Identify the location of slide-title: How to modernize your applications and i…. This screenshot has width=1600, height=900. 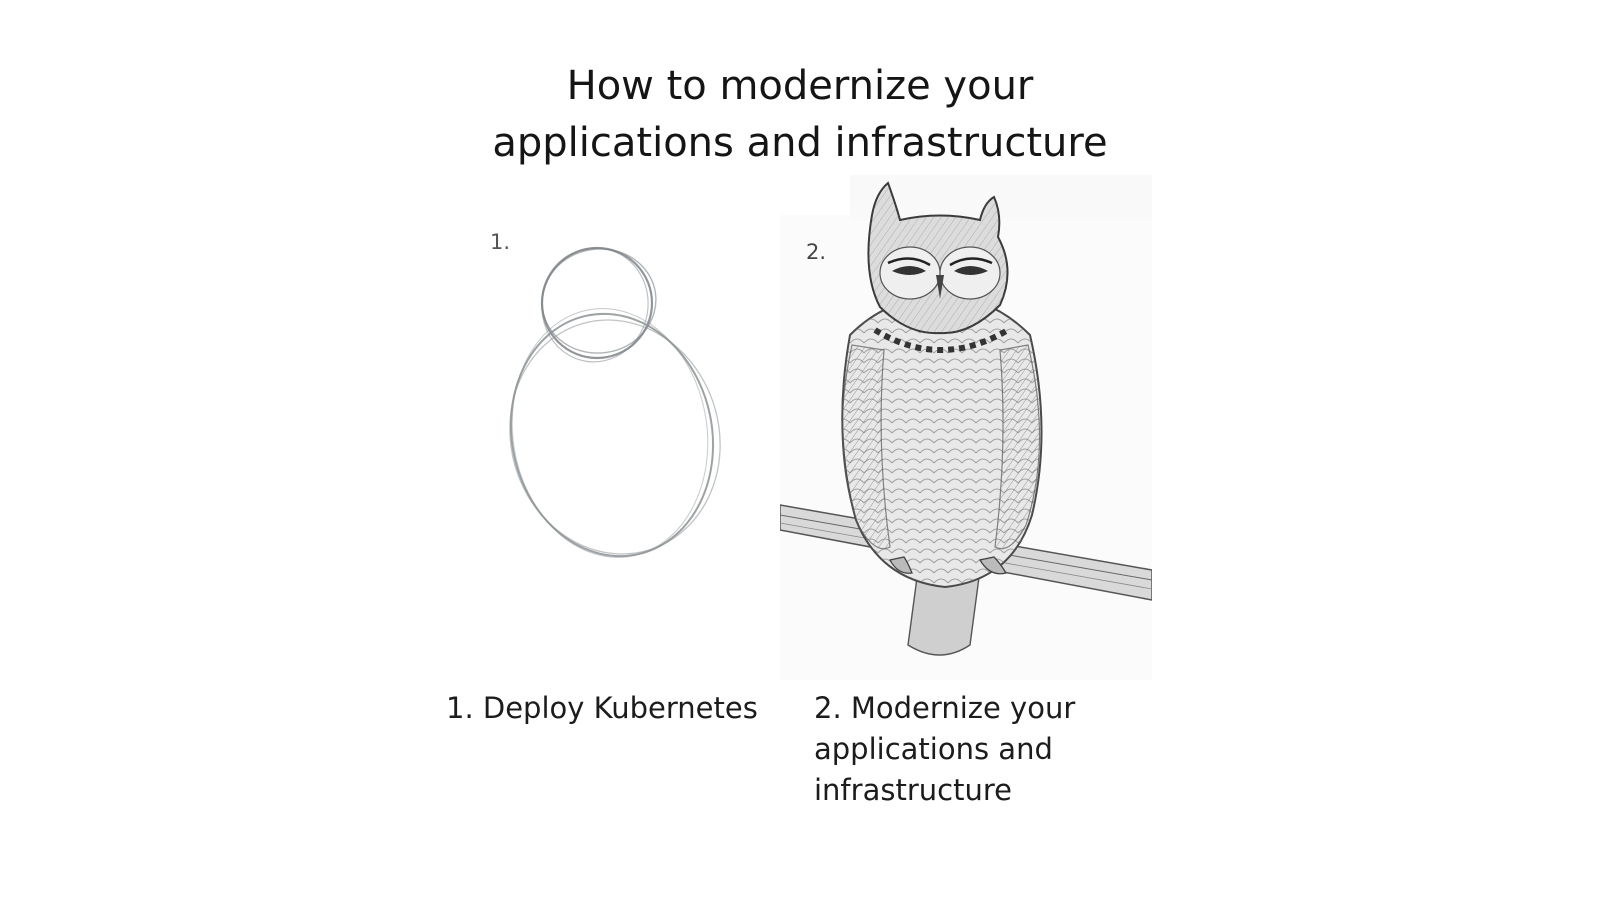
(800, 115).